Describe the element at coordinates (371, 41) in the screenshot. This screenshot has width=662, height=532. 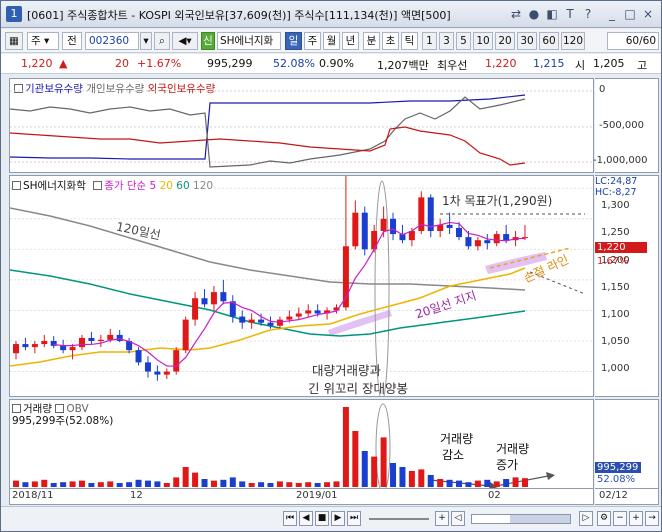
I see `period-minute: 분` at that location.